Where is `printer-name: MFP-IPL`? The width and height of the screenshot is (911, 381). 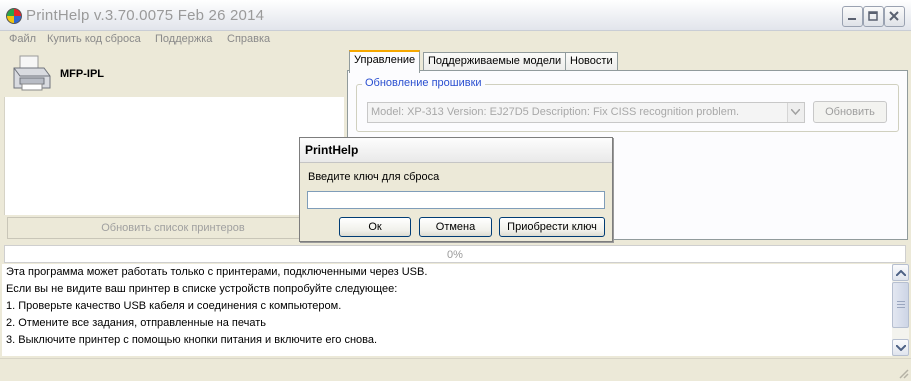 printer-name: MFP-IPL is located at coordinates (82, 74).